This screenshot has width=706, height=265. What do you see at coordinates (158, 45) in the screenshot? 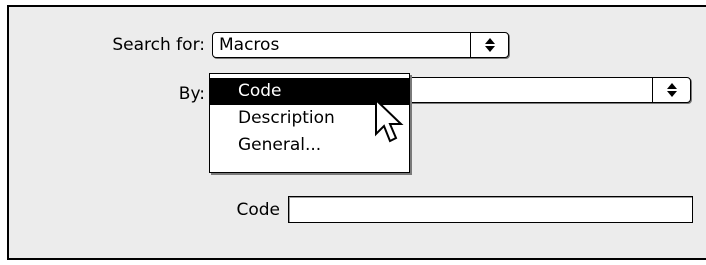
I see `search-for-label: Search for:` at bounding box center [158, 45].